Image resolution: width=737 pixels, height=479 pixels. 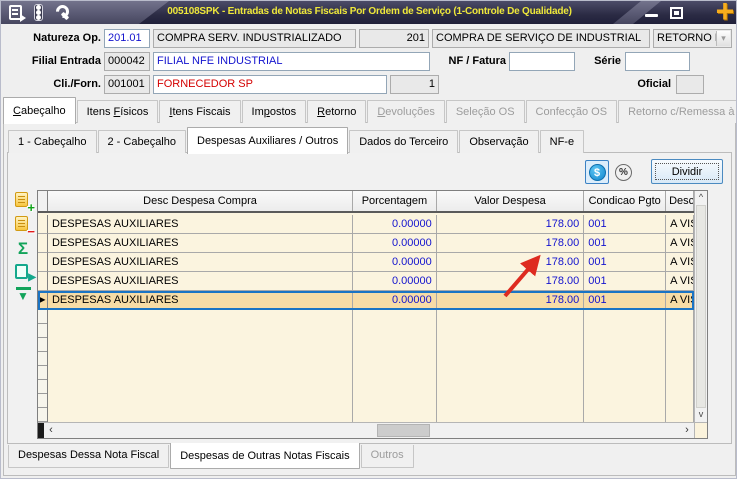 I want to click on tab-despesas-auxiliares-outros: Despesas Auxiliares / Outros, so click(x=268, y=140).